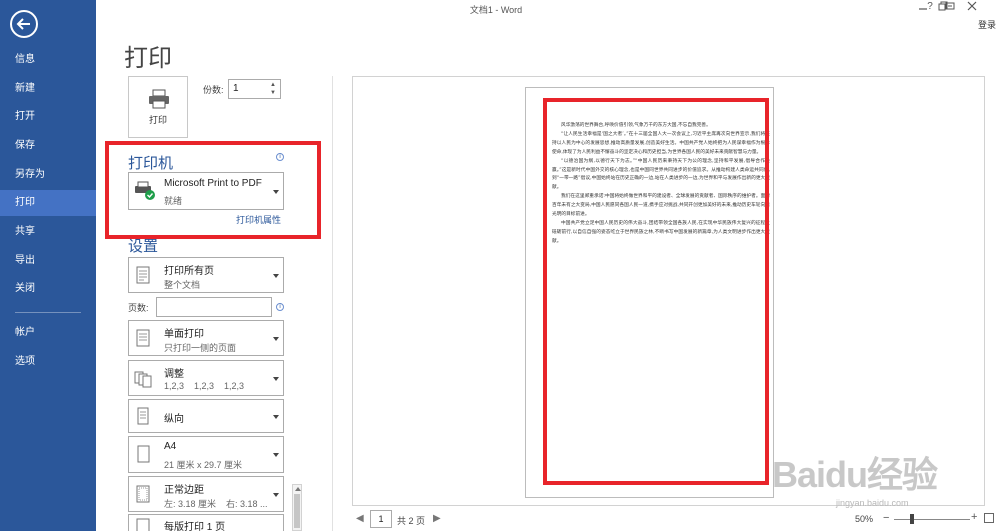 This screenshot has height=531, width=1000. Describe the element at coordinates (48, 89) in the screenshot. I see `sidebar-item-new: 新建` at that location.